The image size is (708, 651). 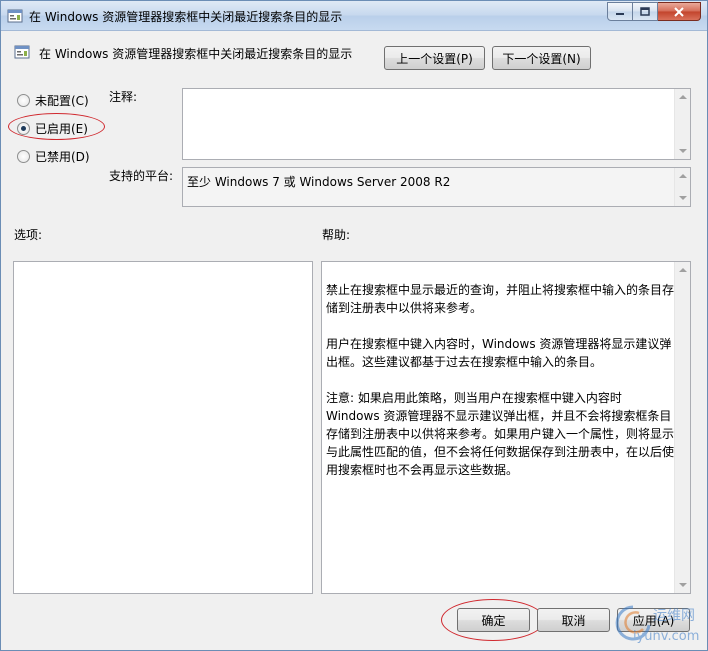 I want to click on close-icon, so click(x=679, y=11).